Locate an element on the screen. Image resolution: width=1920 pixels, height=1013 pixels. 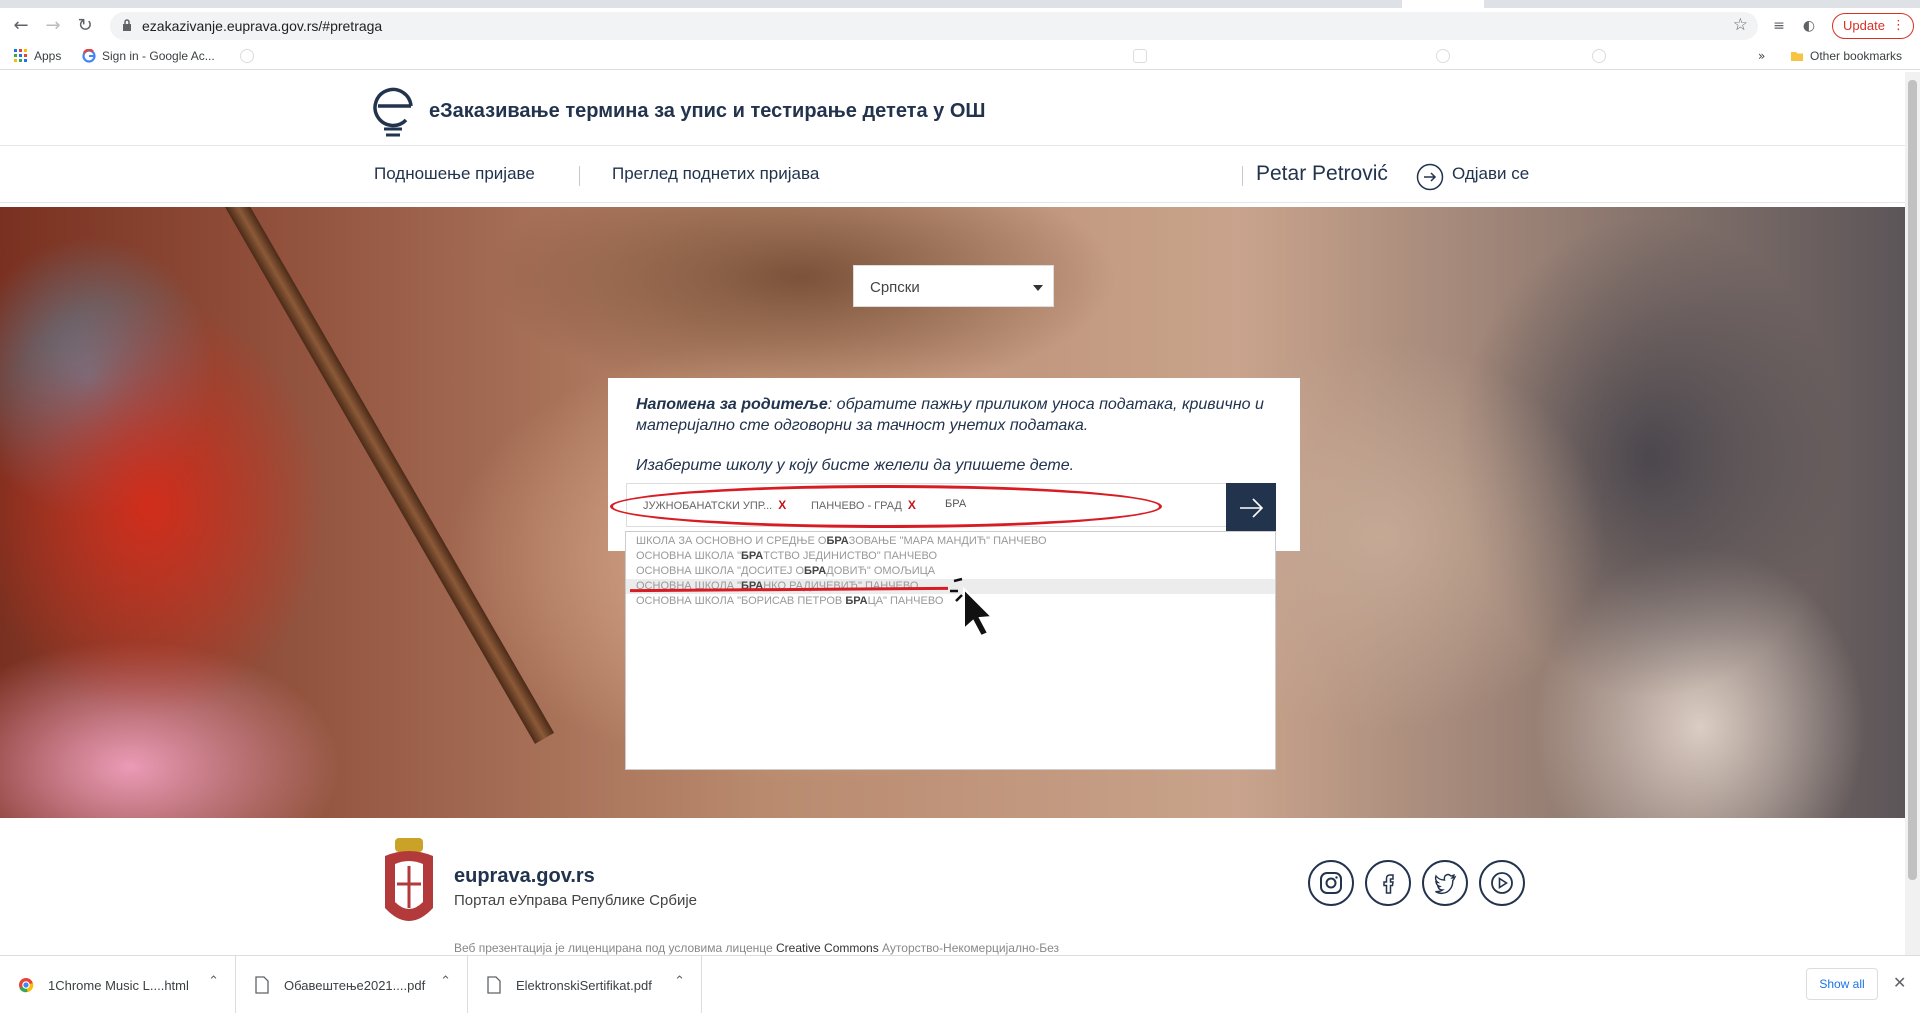
page-icon is located at coordinates (1140, 56).